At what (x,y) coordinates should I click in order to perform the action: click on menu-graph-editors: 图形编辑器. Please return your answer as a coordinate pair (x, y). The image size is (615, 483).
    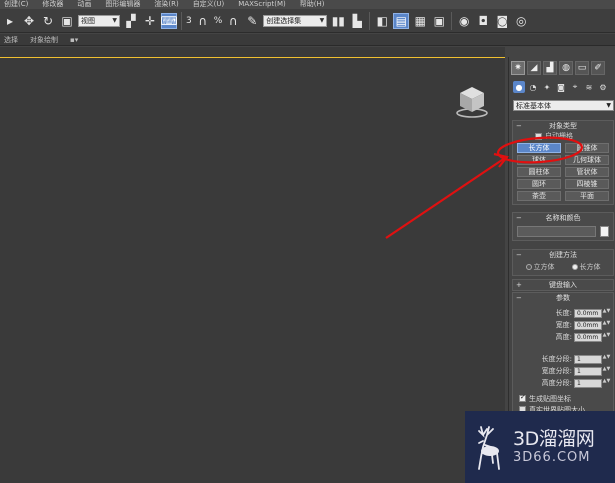
    Looking at the image, I should click on (122, 4).